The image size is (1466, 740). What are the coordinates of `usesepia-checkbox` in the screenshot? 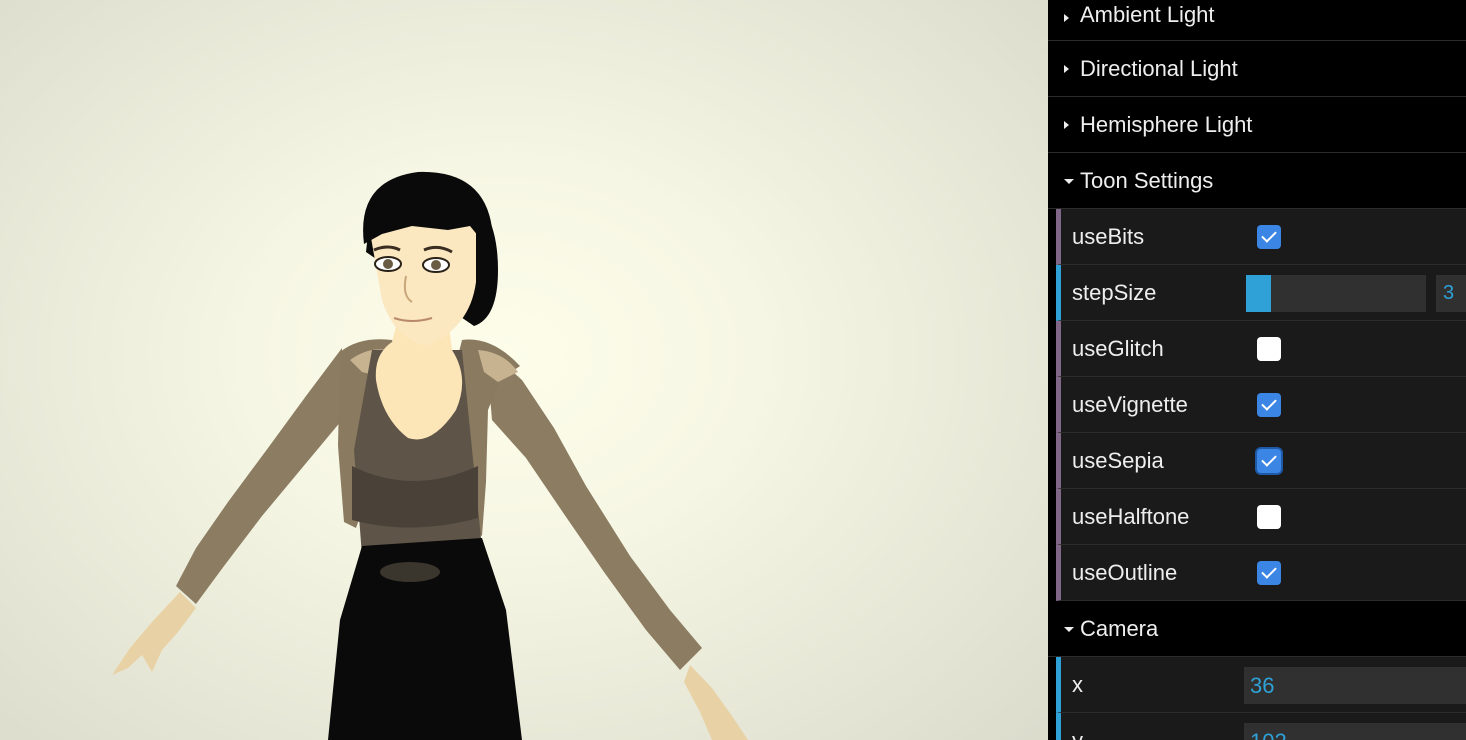 It's located at (1269, 461).